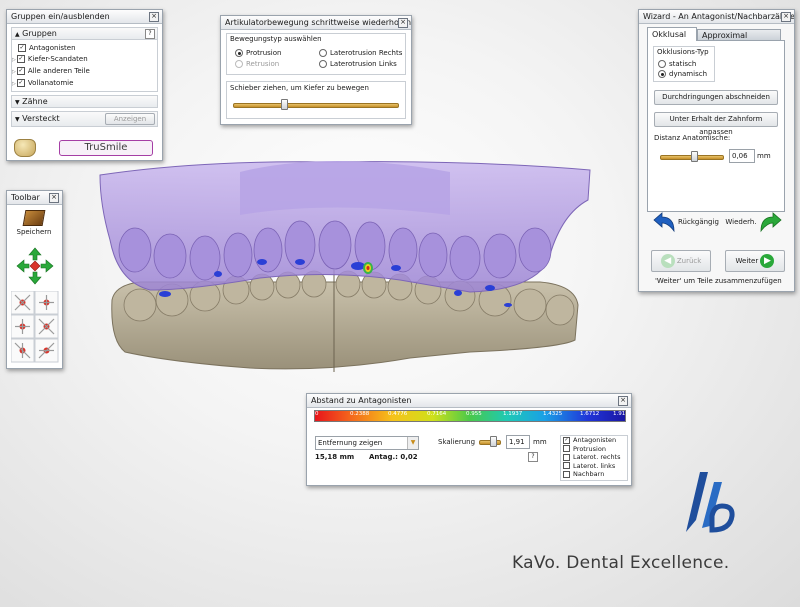 Image resolution: width=800 pixels, height=607 pixels. What do you see at coordinates (518, 442) in the screenshot?
I see `scaling-value-input: 1,91` at bounding box center [518, 442].